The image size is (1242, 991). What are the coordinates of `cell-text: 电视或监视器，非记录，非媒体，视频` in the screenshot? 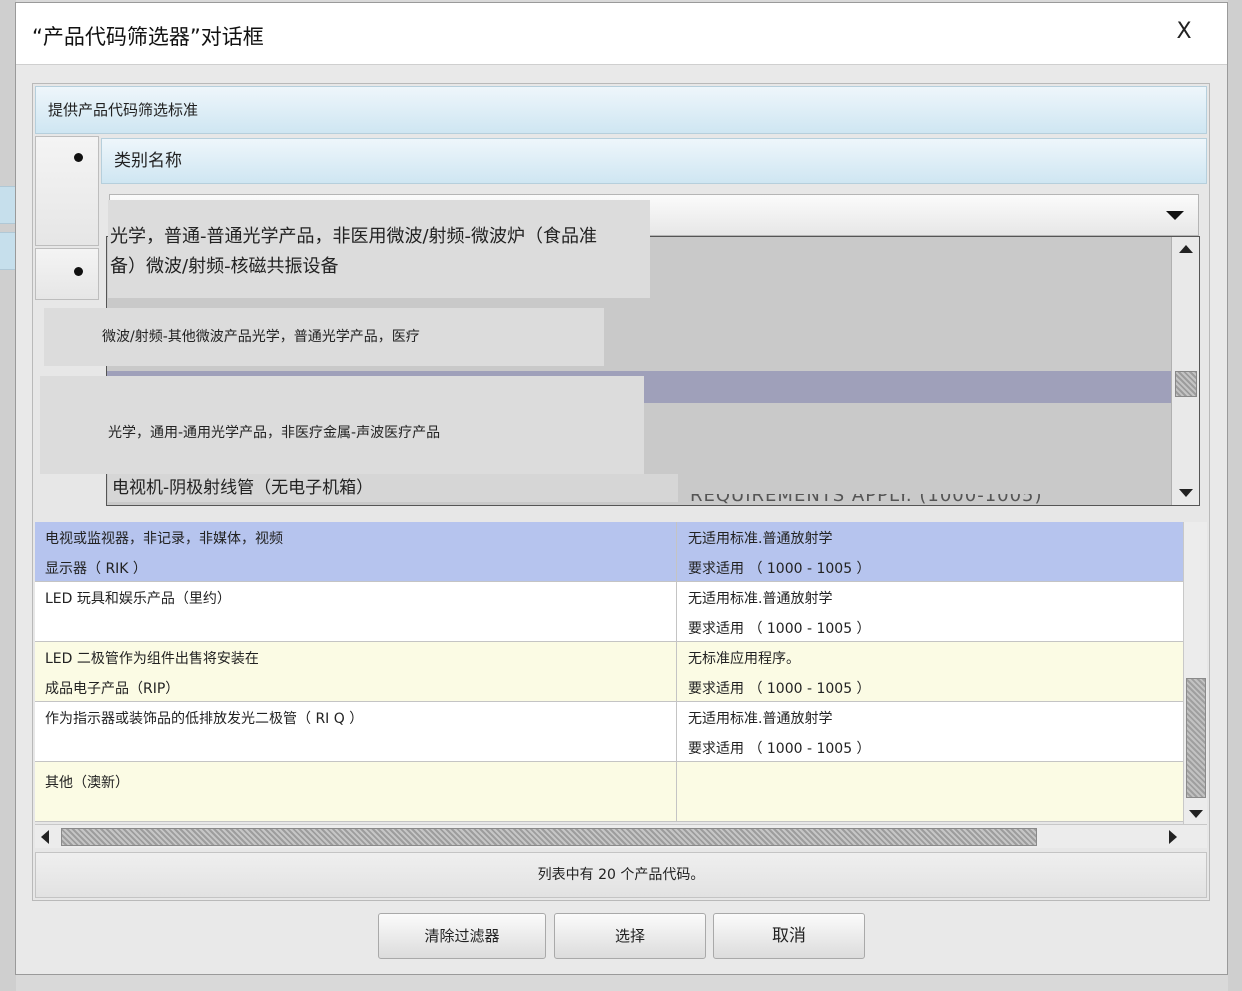 It's located at (164, 539).